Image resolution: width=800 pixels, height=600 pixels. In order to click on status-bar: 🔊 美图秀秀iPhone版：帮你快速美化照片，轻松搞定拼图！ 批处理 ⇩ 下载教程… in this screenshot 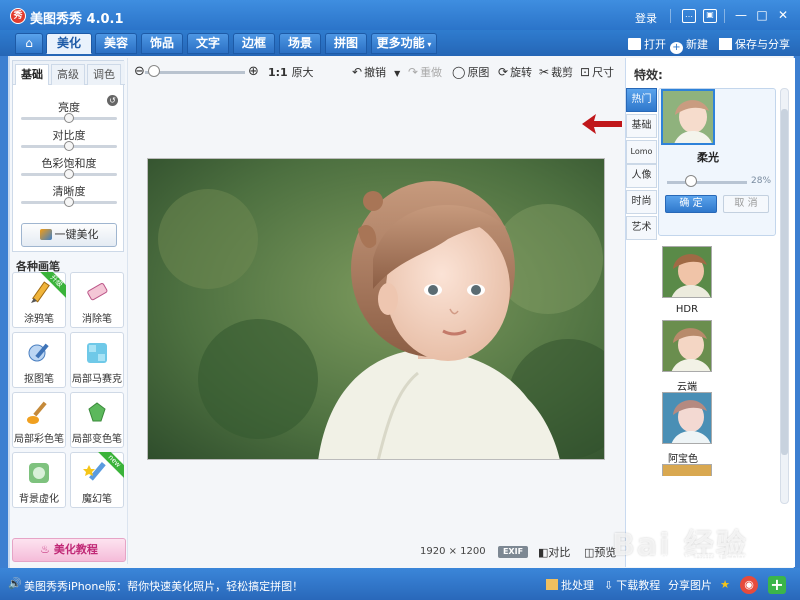, I will do `click(400, 584)`.